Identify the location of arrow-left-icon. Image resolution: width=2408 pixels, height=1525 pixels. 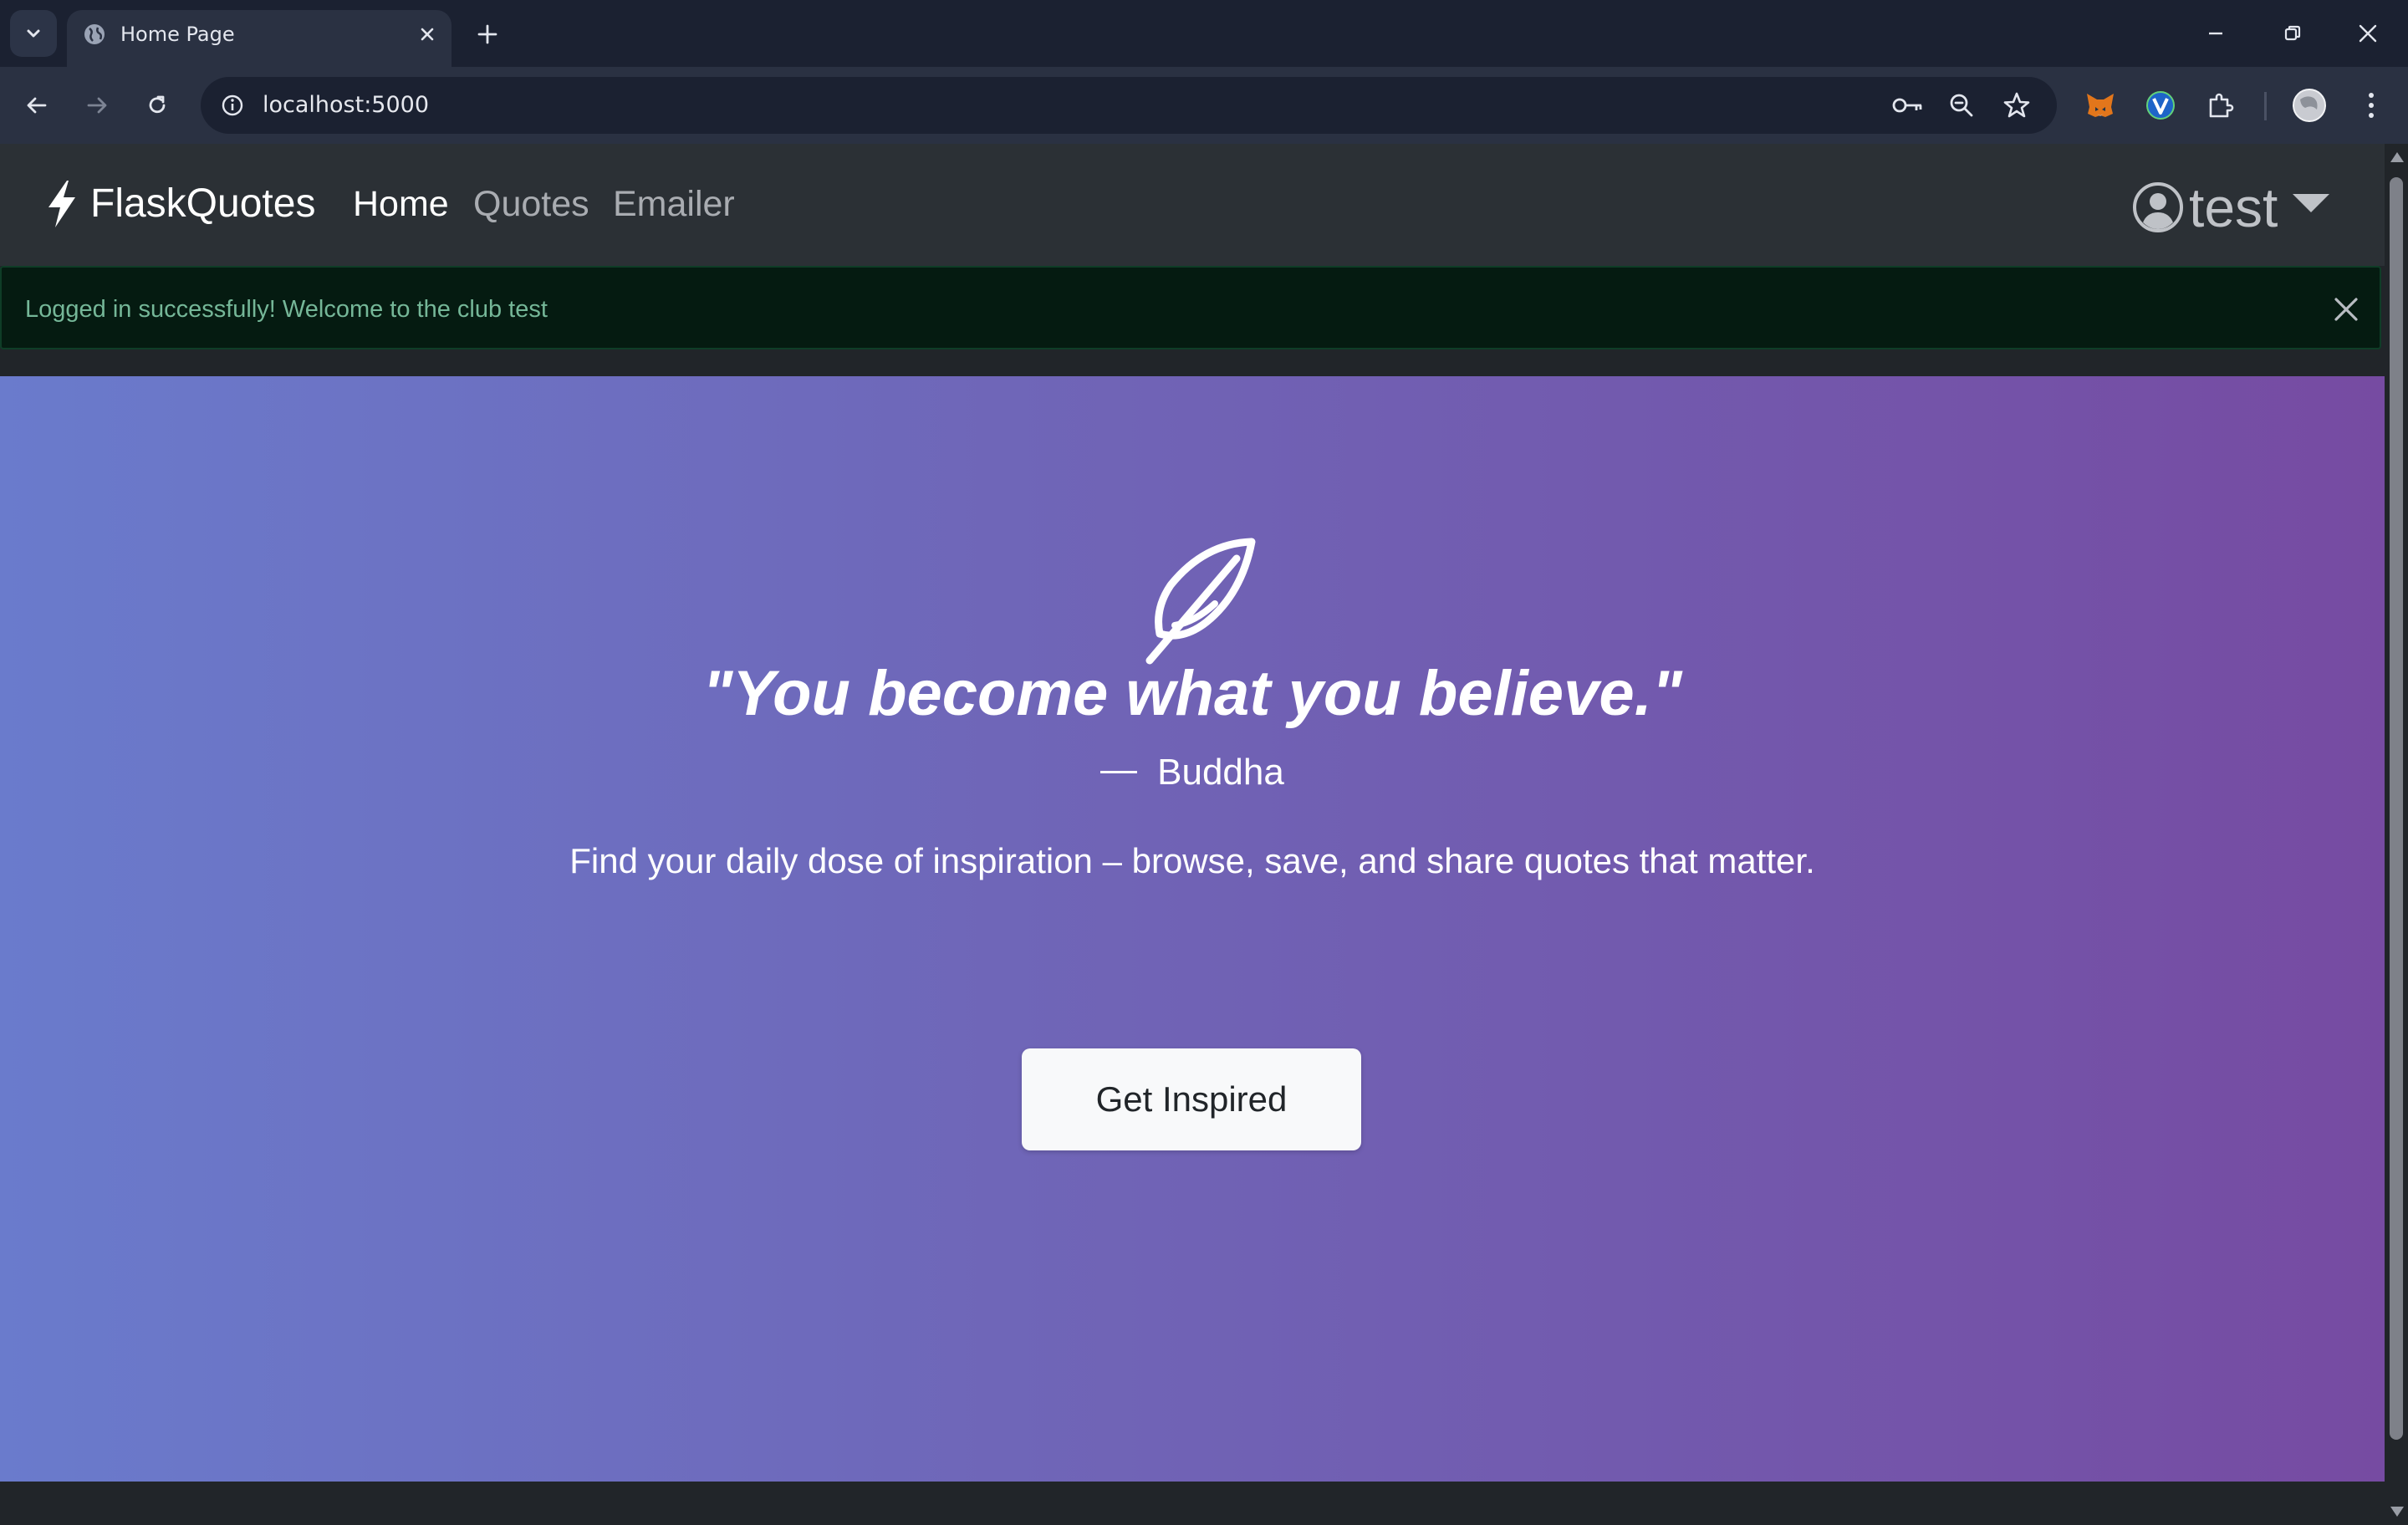
(37, 105).